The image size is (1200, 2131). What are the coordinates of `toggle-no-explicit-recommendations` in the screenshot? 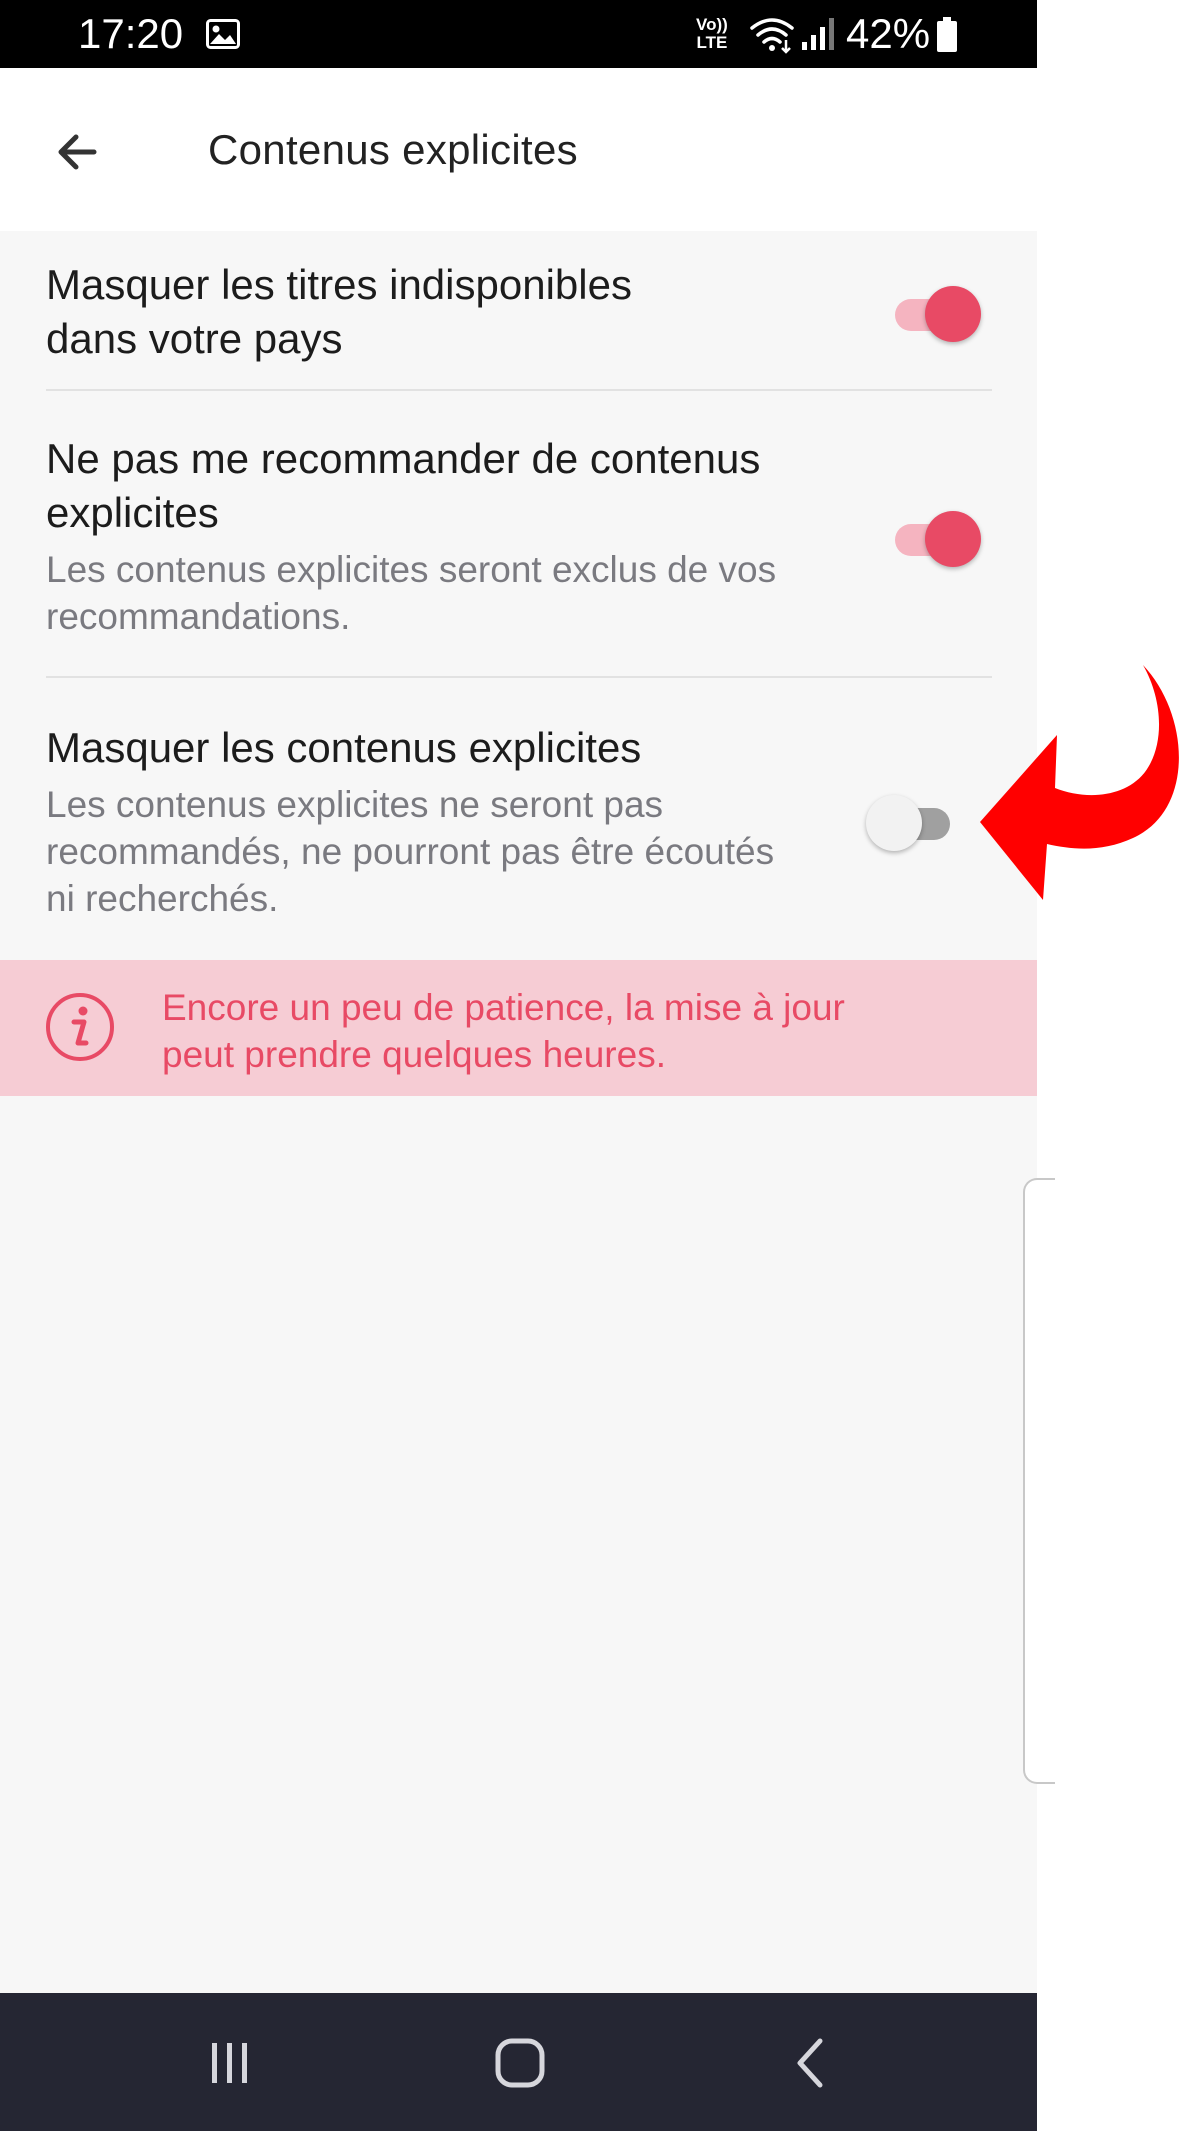 It's located at (934, 536).